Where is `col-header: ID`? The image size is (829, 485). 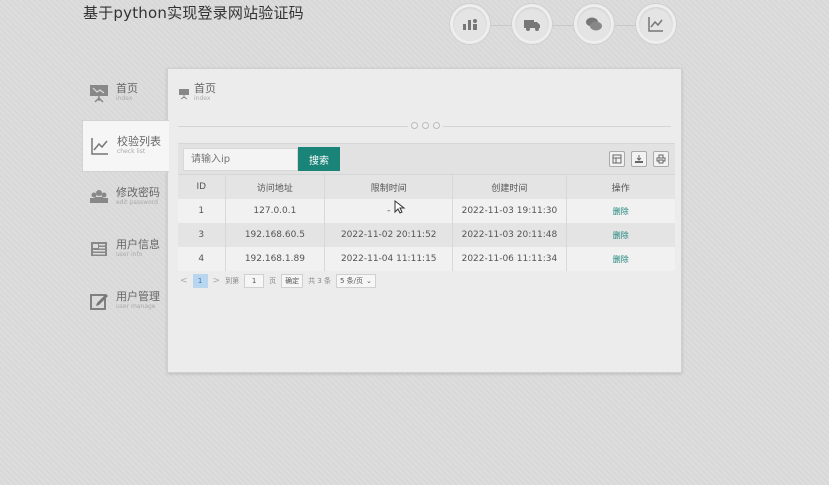 col-header: ID is located at coordinates (202, 187).